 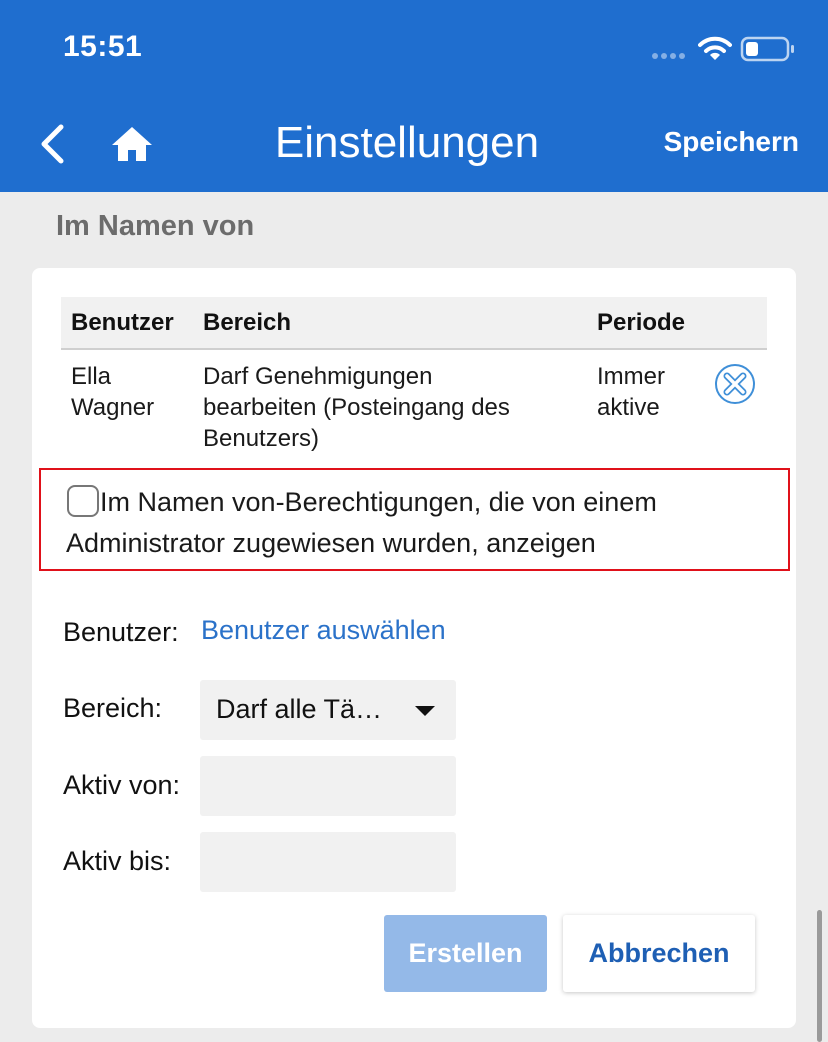 What do you see at coordinates (631, 392) in the screenshot?
I see `row-period: Immer aktive` at bounding box center [631, 392].